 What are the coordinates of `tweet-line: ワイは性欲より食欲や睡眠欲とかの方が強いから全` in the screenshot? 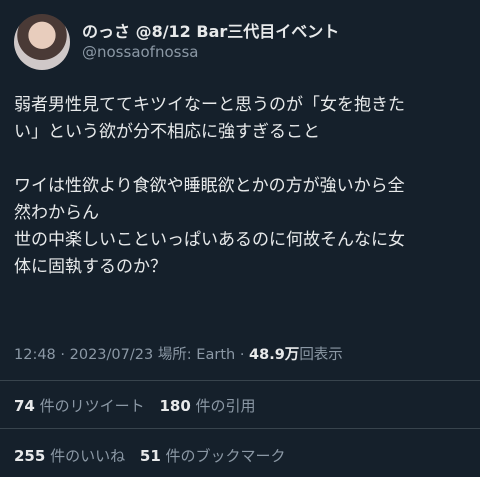 It's located at (209, 186).